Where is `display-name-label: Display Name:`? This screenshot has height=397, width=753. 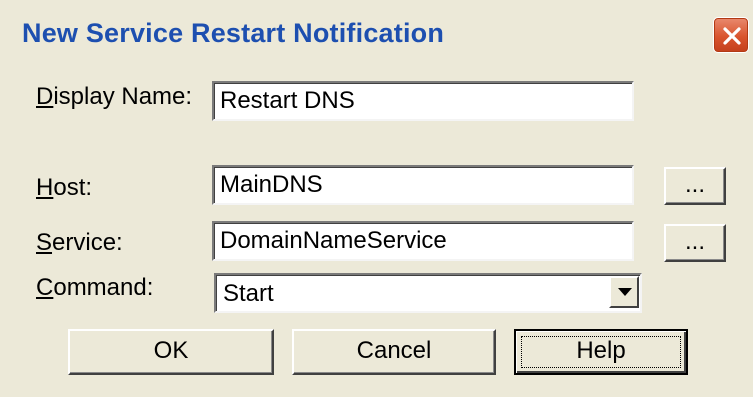 display-name-label: Display Name: is located at coordinates (114, 96).